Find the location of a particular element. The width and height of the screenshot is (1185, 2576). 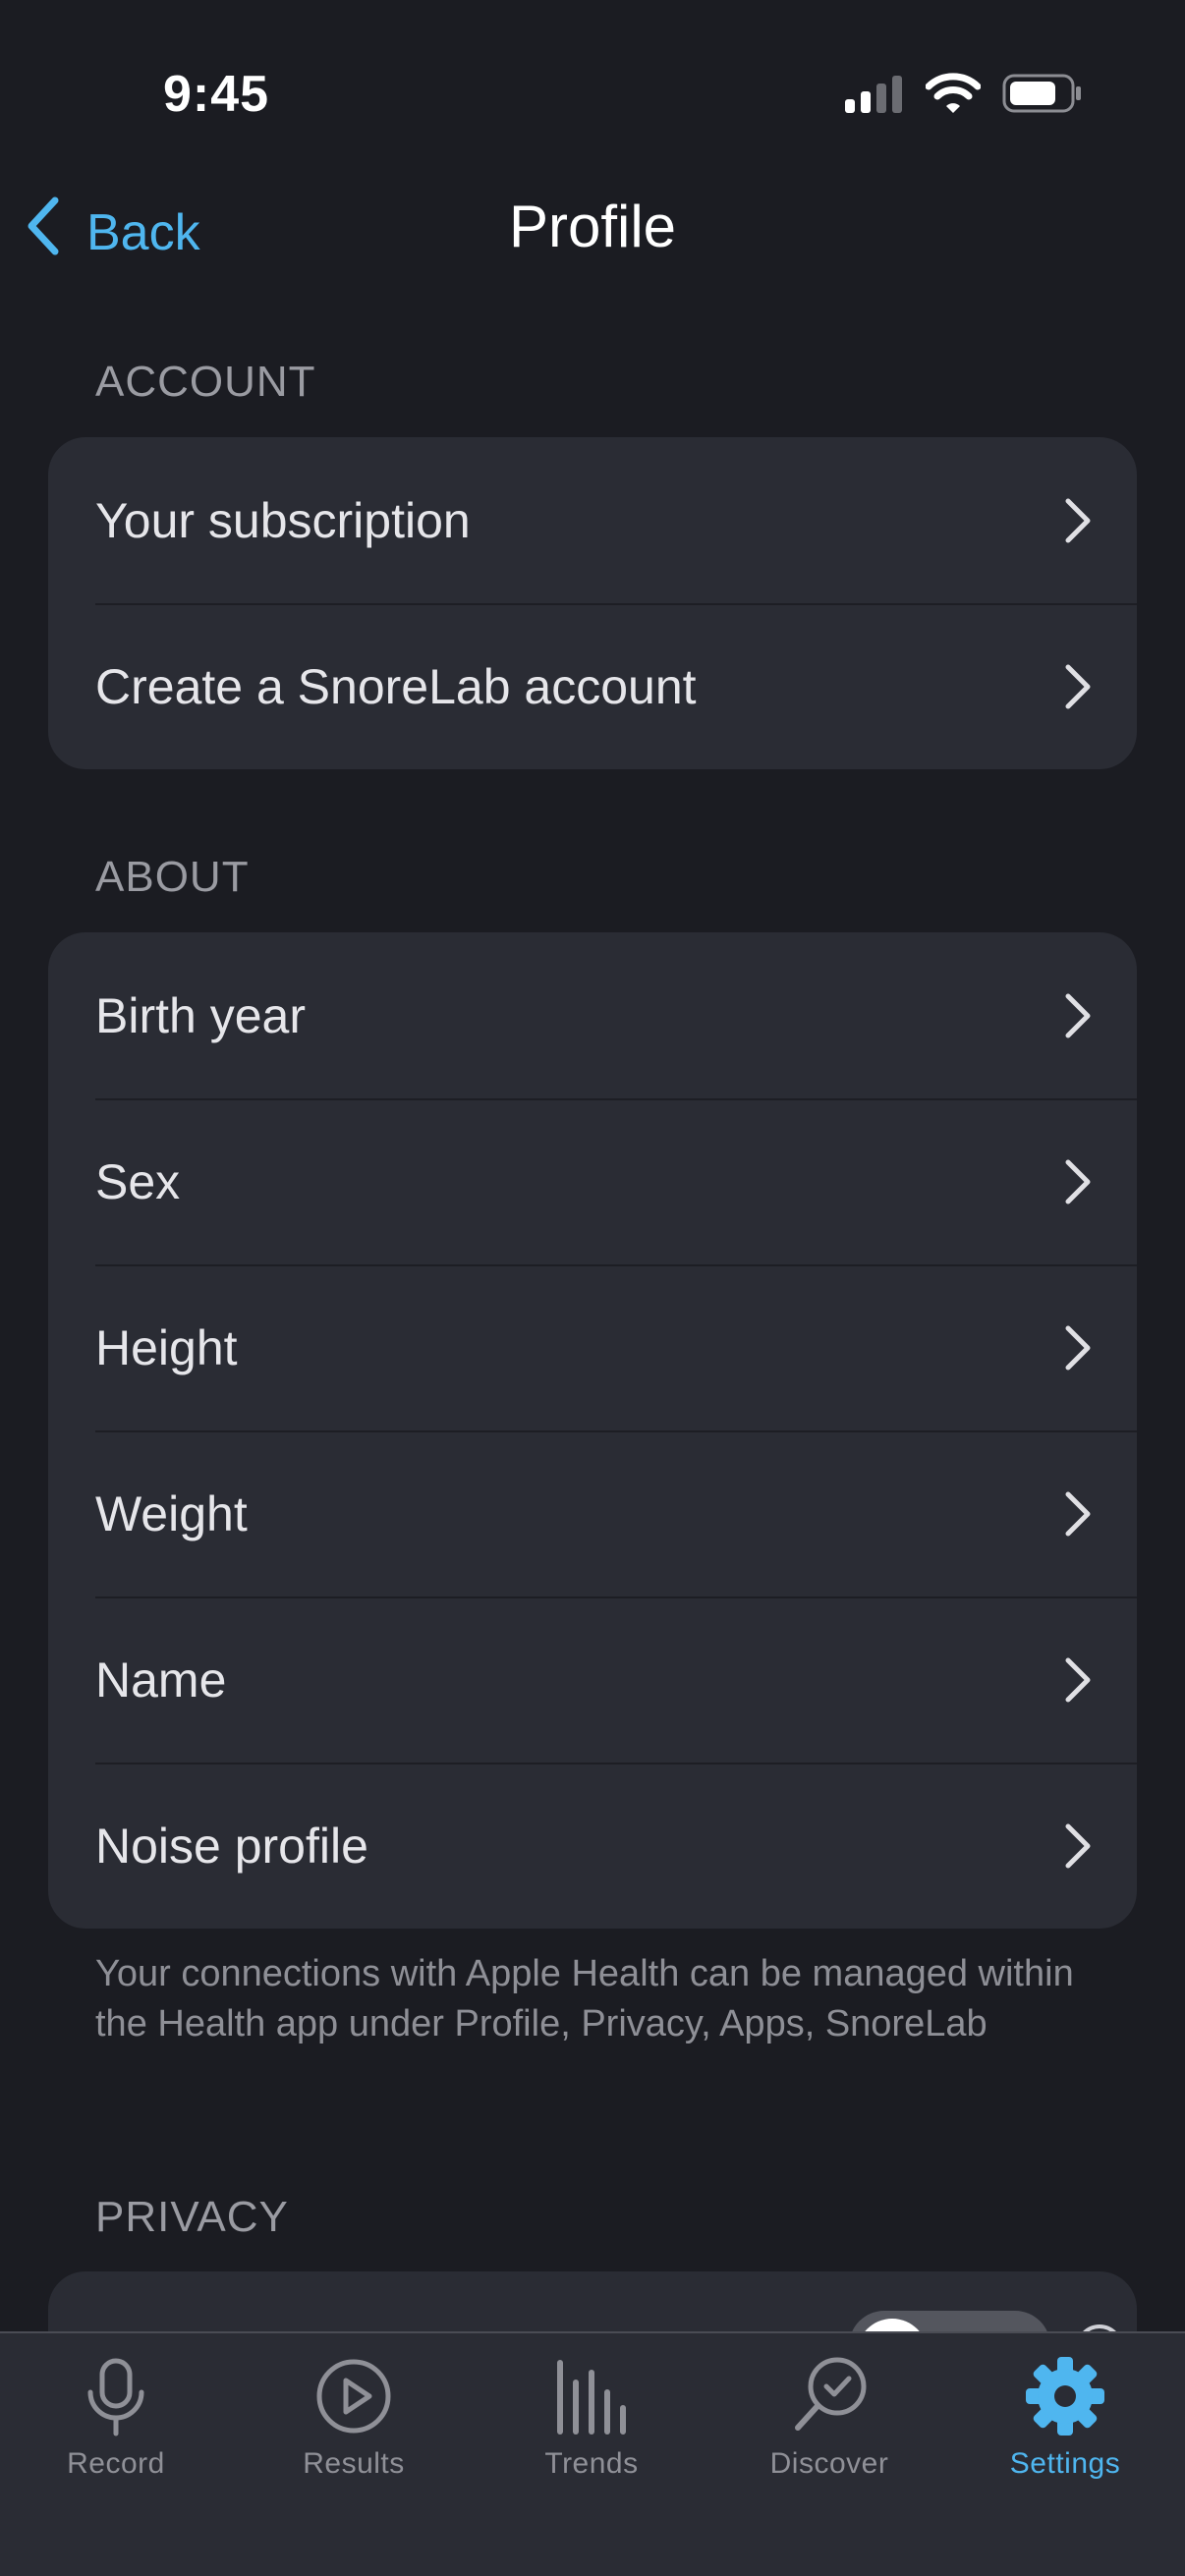

row-label: Birth year is located at coordinates (200, 1015).